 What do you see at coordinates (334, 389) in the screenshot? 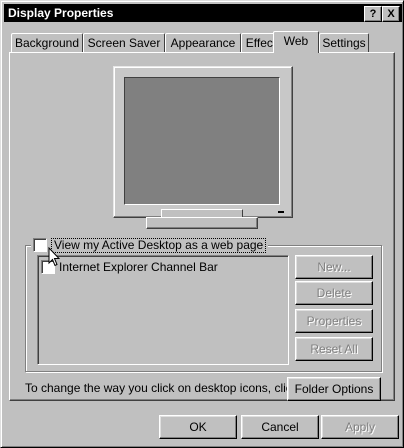
I see `folder-options-button: Folder Options` at bounding box center [334, 389].